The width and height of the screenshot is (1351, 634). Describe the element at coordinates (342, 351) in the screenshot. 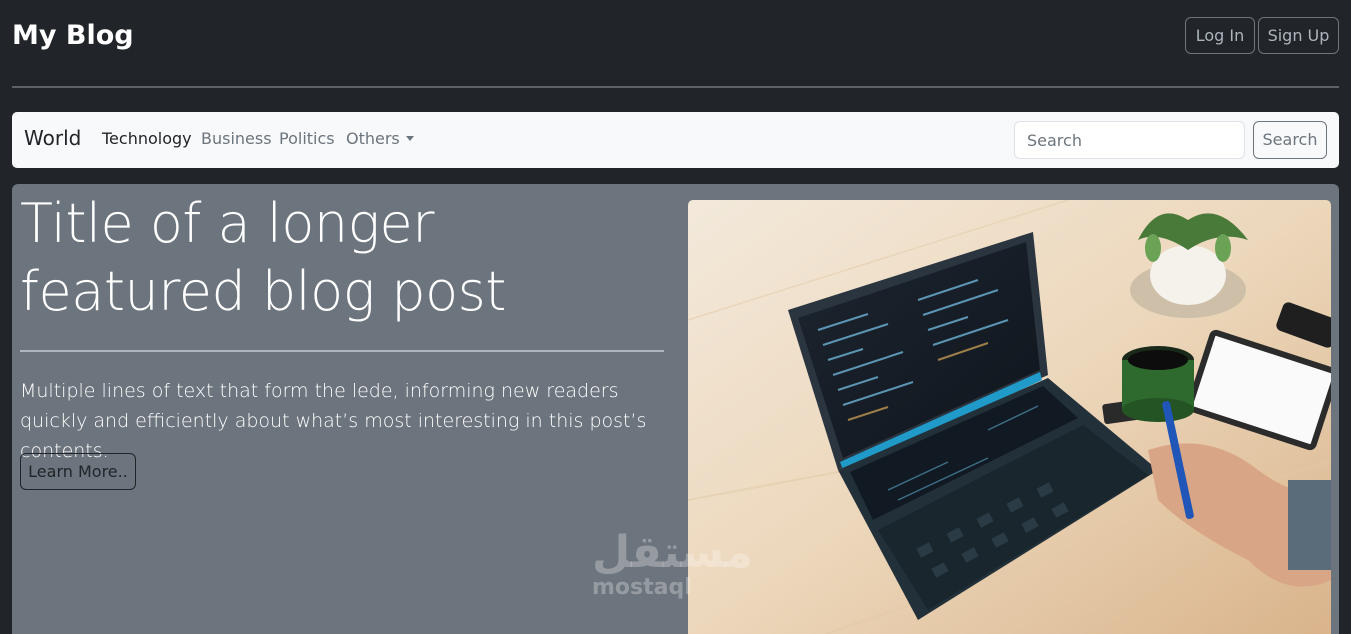

I see `featured-post-divider` at that location.